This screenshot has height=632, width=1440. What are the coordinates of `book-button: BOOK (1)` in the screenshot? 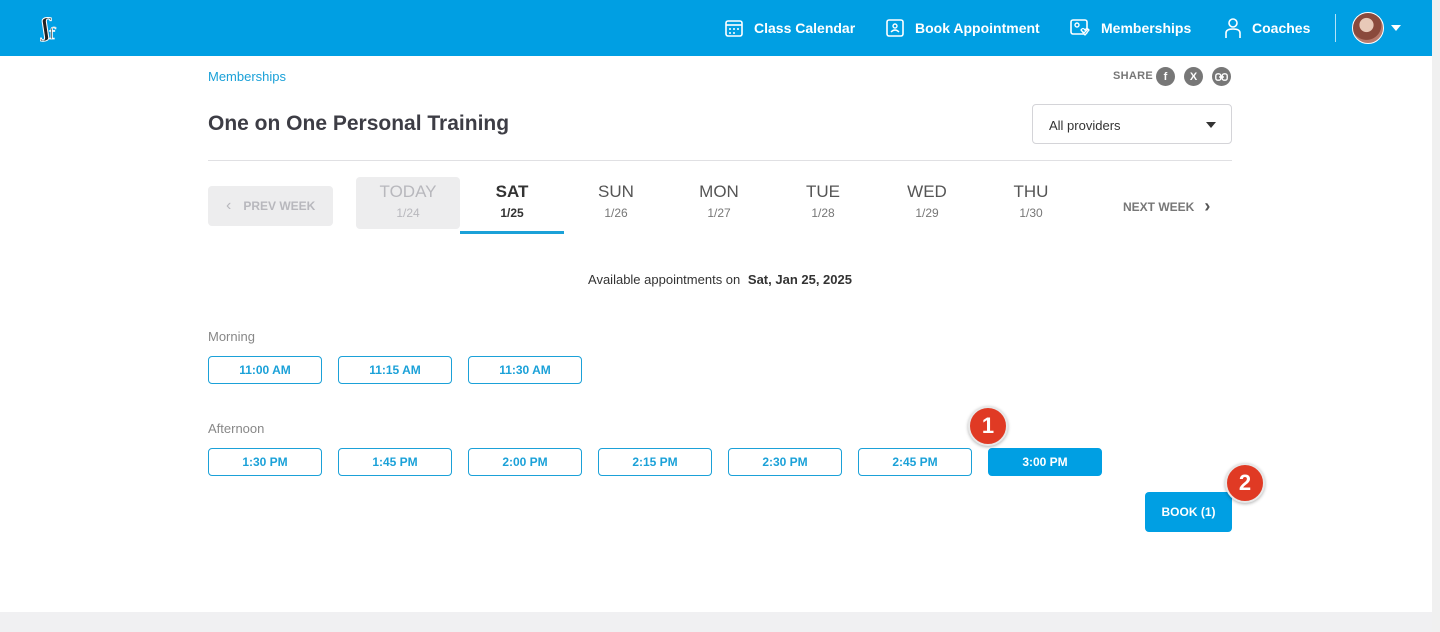 It's located at (1188, 512).